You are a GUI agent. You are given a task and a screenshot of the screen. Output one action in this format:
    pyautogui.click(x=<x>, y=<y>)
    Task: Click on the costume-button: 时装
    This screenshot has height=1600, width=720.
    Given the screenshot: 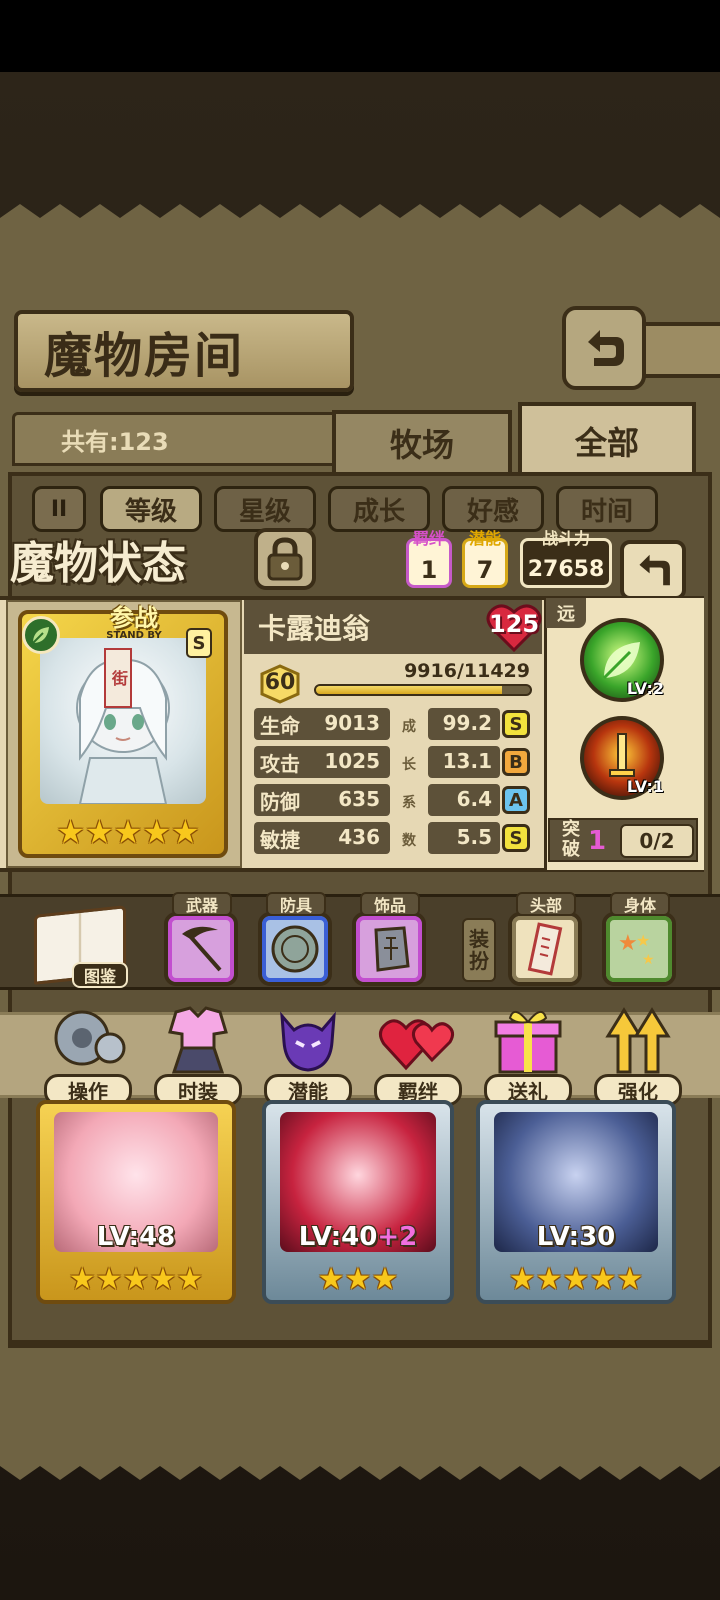 What is the action you would take?
    pyautogui.click(x=198, y=1054)
    